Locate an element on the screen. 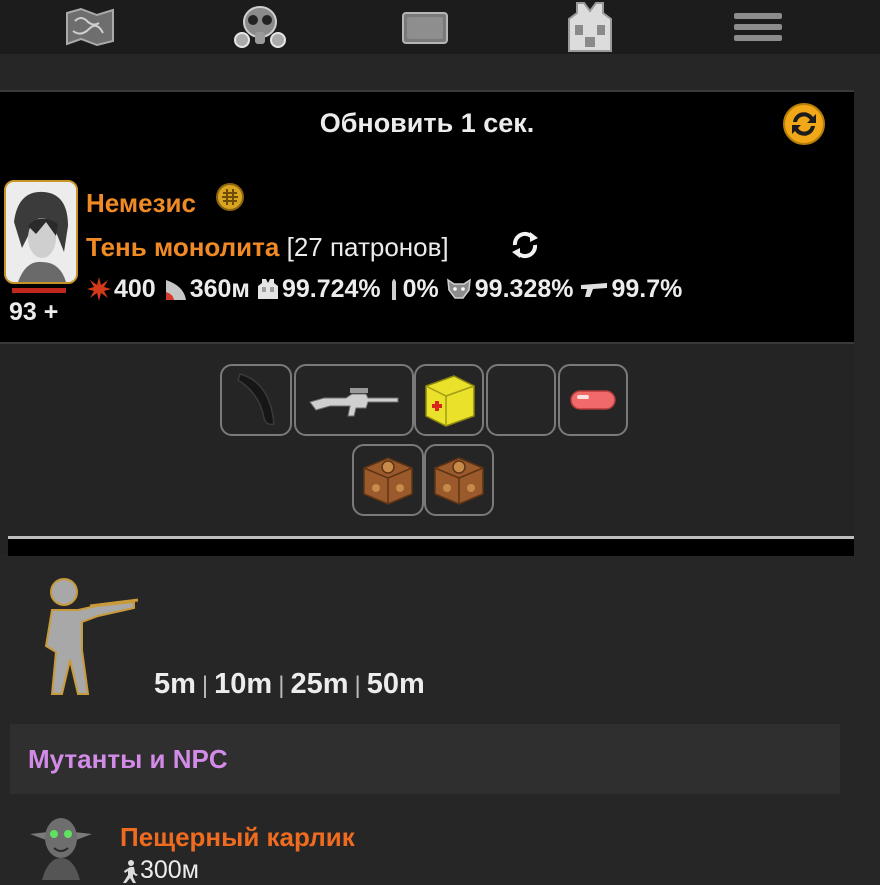 Image resolution: width=880 pixels, height=885 pixels. refresh-label: Обновить 1 сек. is located at coordinates (427, 123).